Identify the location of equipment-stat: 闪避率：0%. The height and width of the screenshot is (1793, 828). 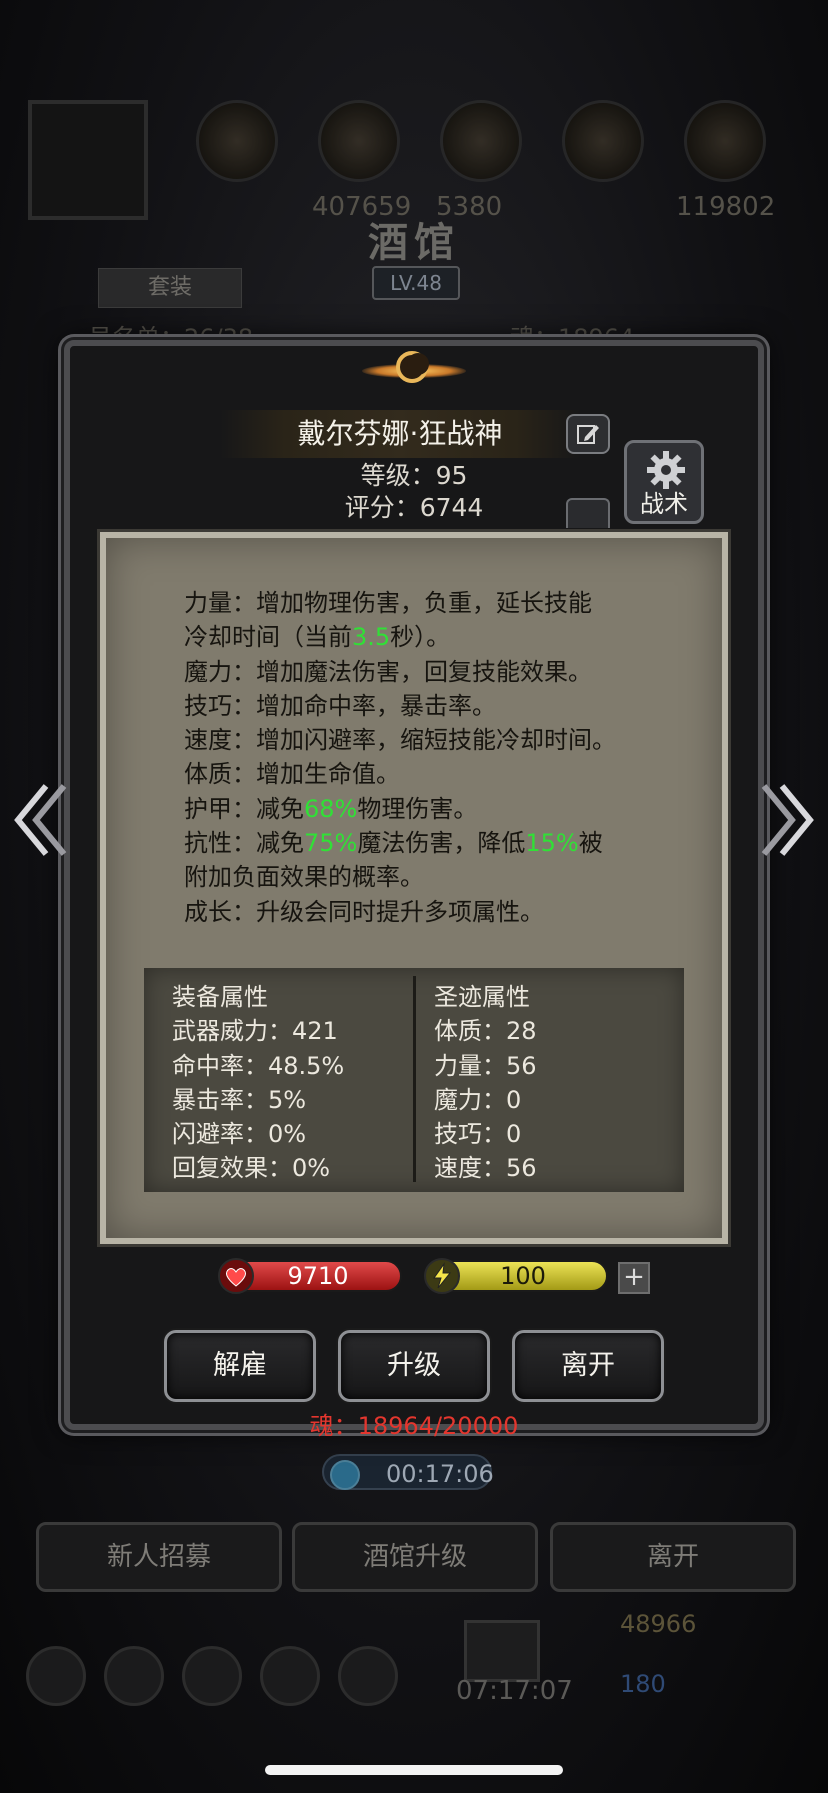
(239, 1134).